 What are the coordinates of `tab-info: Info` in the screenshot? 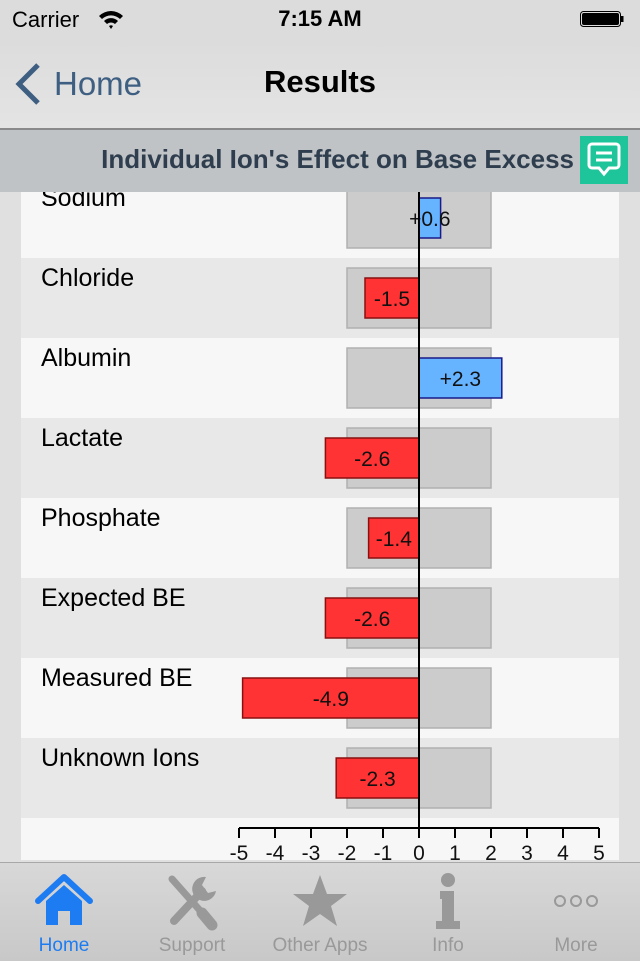 It's located at (448, 912).